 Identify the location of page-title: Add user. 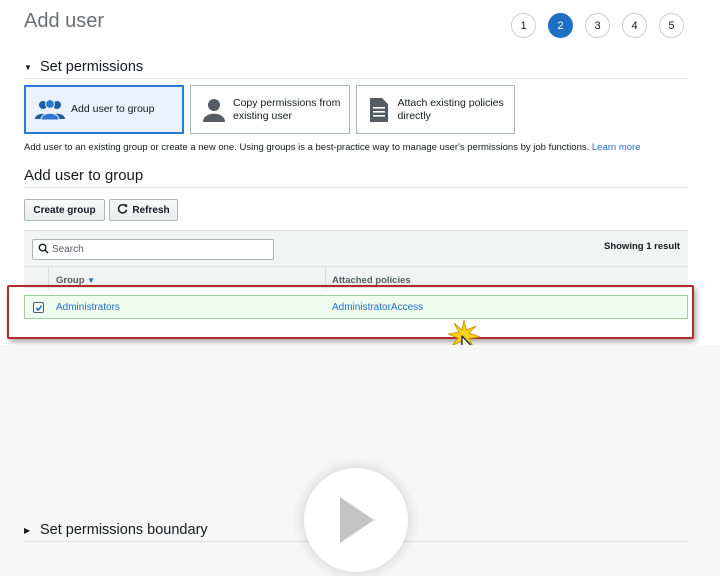
(64, 21).